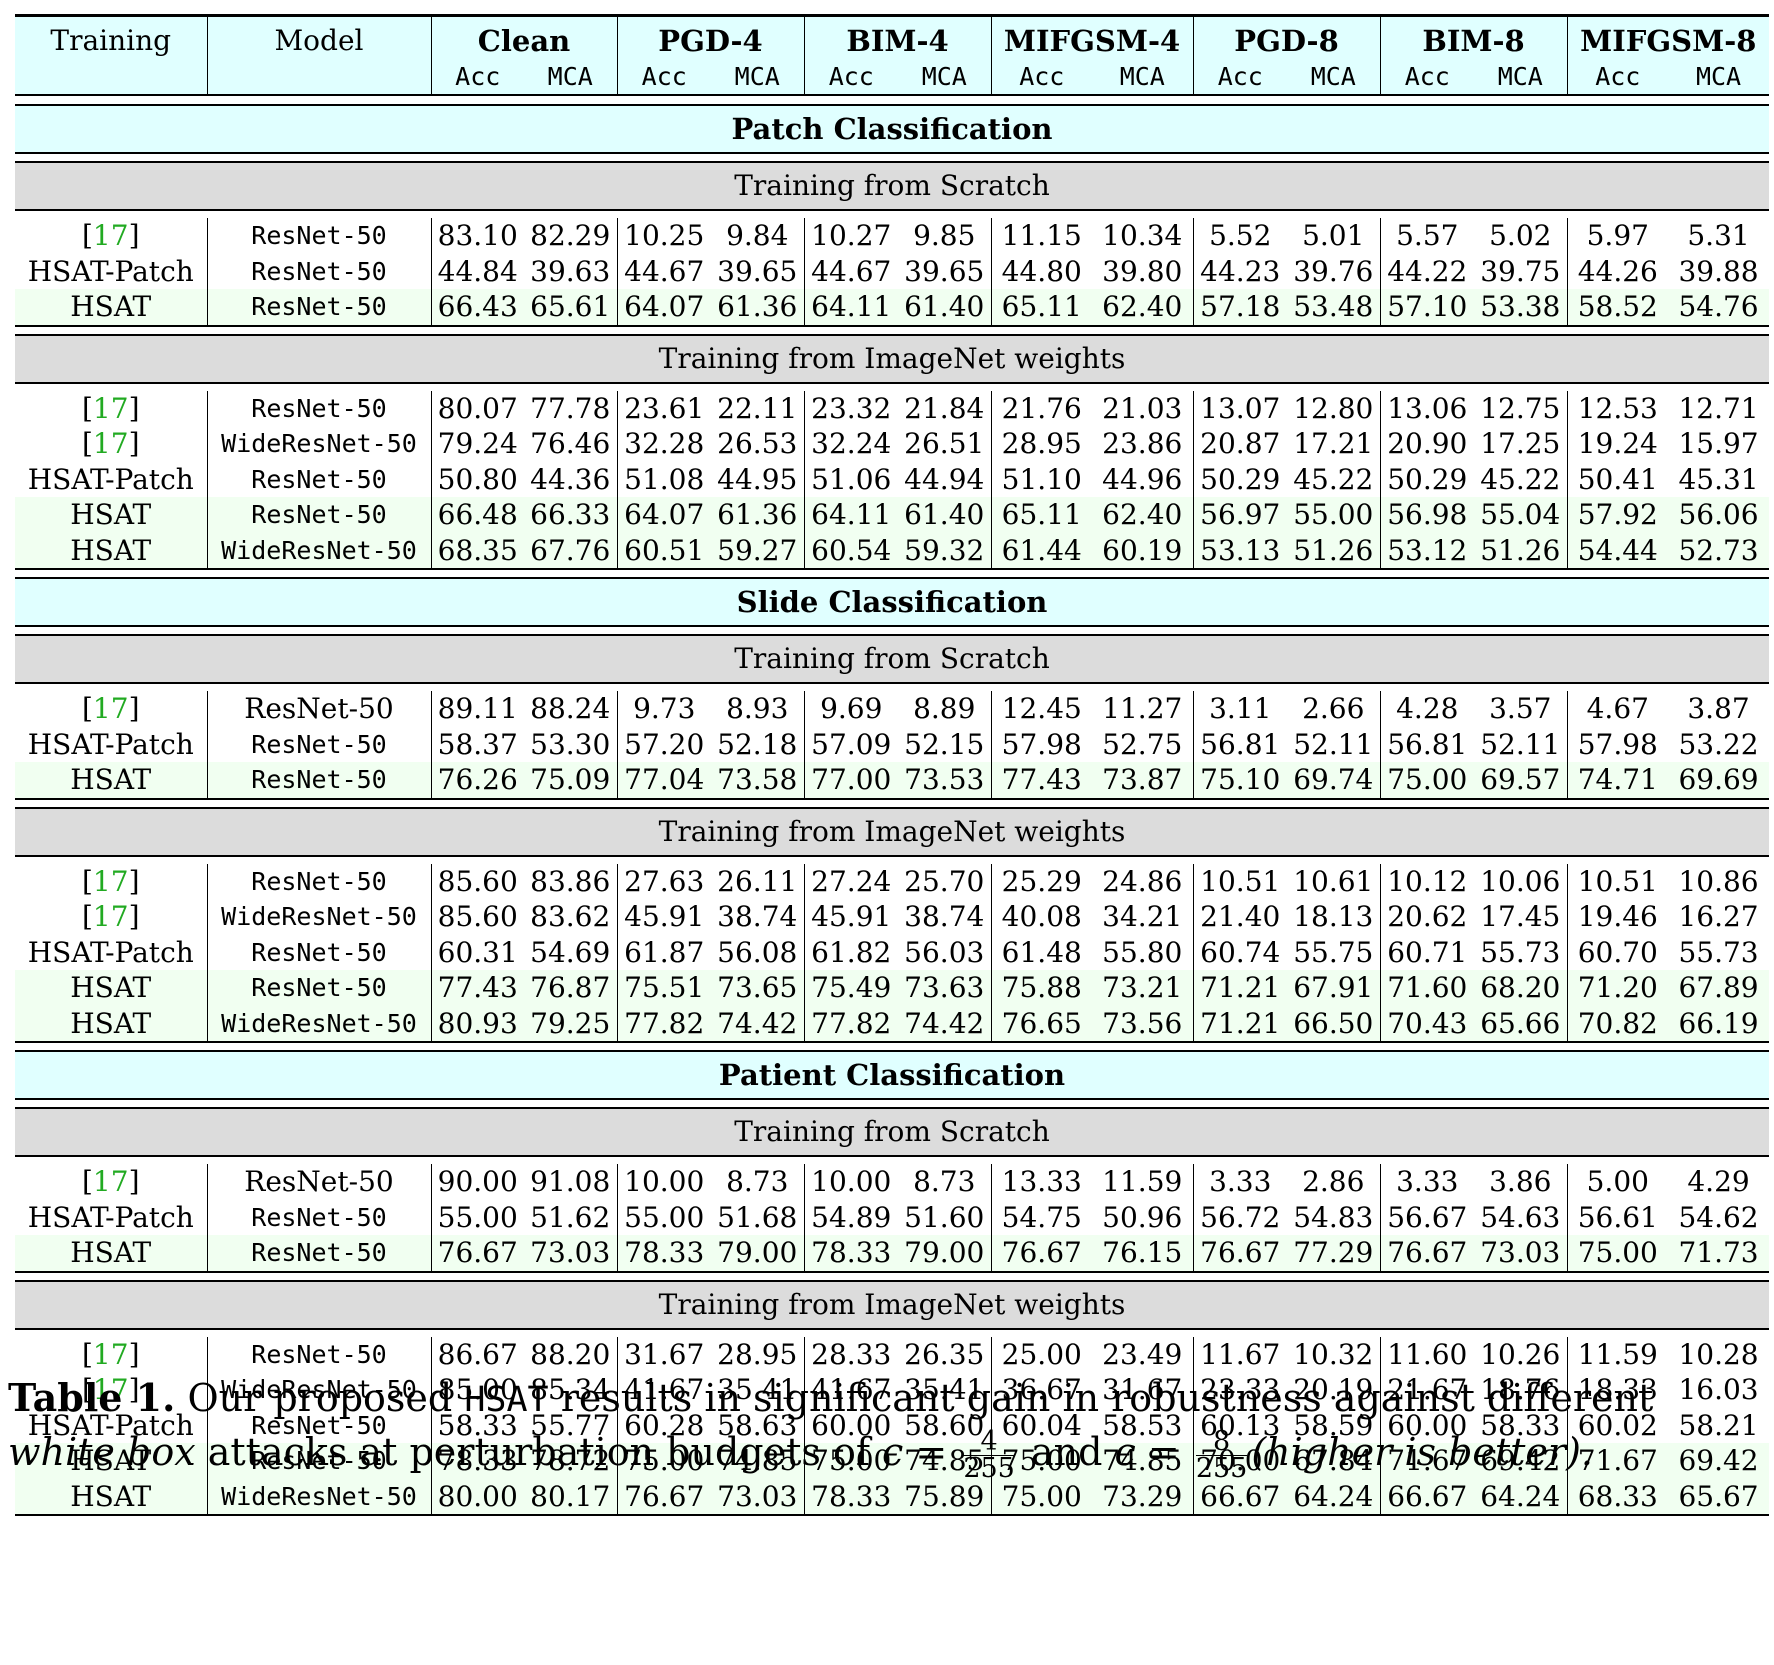  What do you see at coordinates (1618, 308) in the screenshot?
I see `row-value: 58.52` at bounding box center [1618, 308].